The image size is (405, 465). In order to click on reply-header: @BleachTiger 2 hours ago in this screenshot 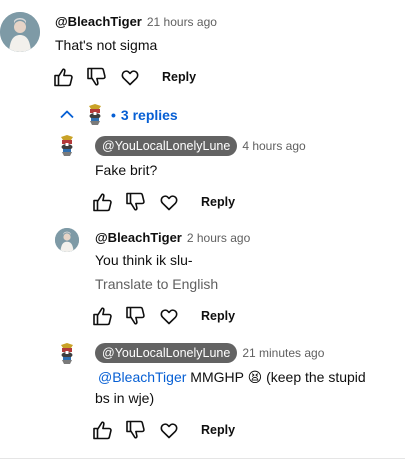, I will do `click(172, 238)`.